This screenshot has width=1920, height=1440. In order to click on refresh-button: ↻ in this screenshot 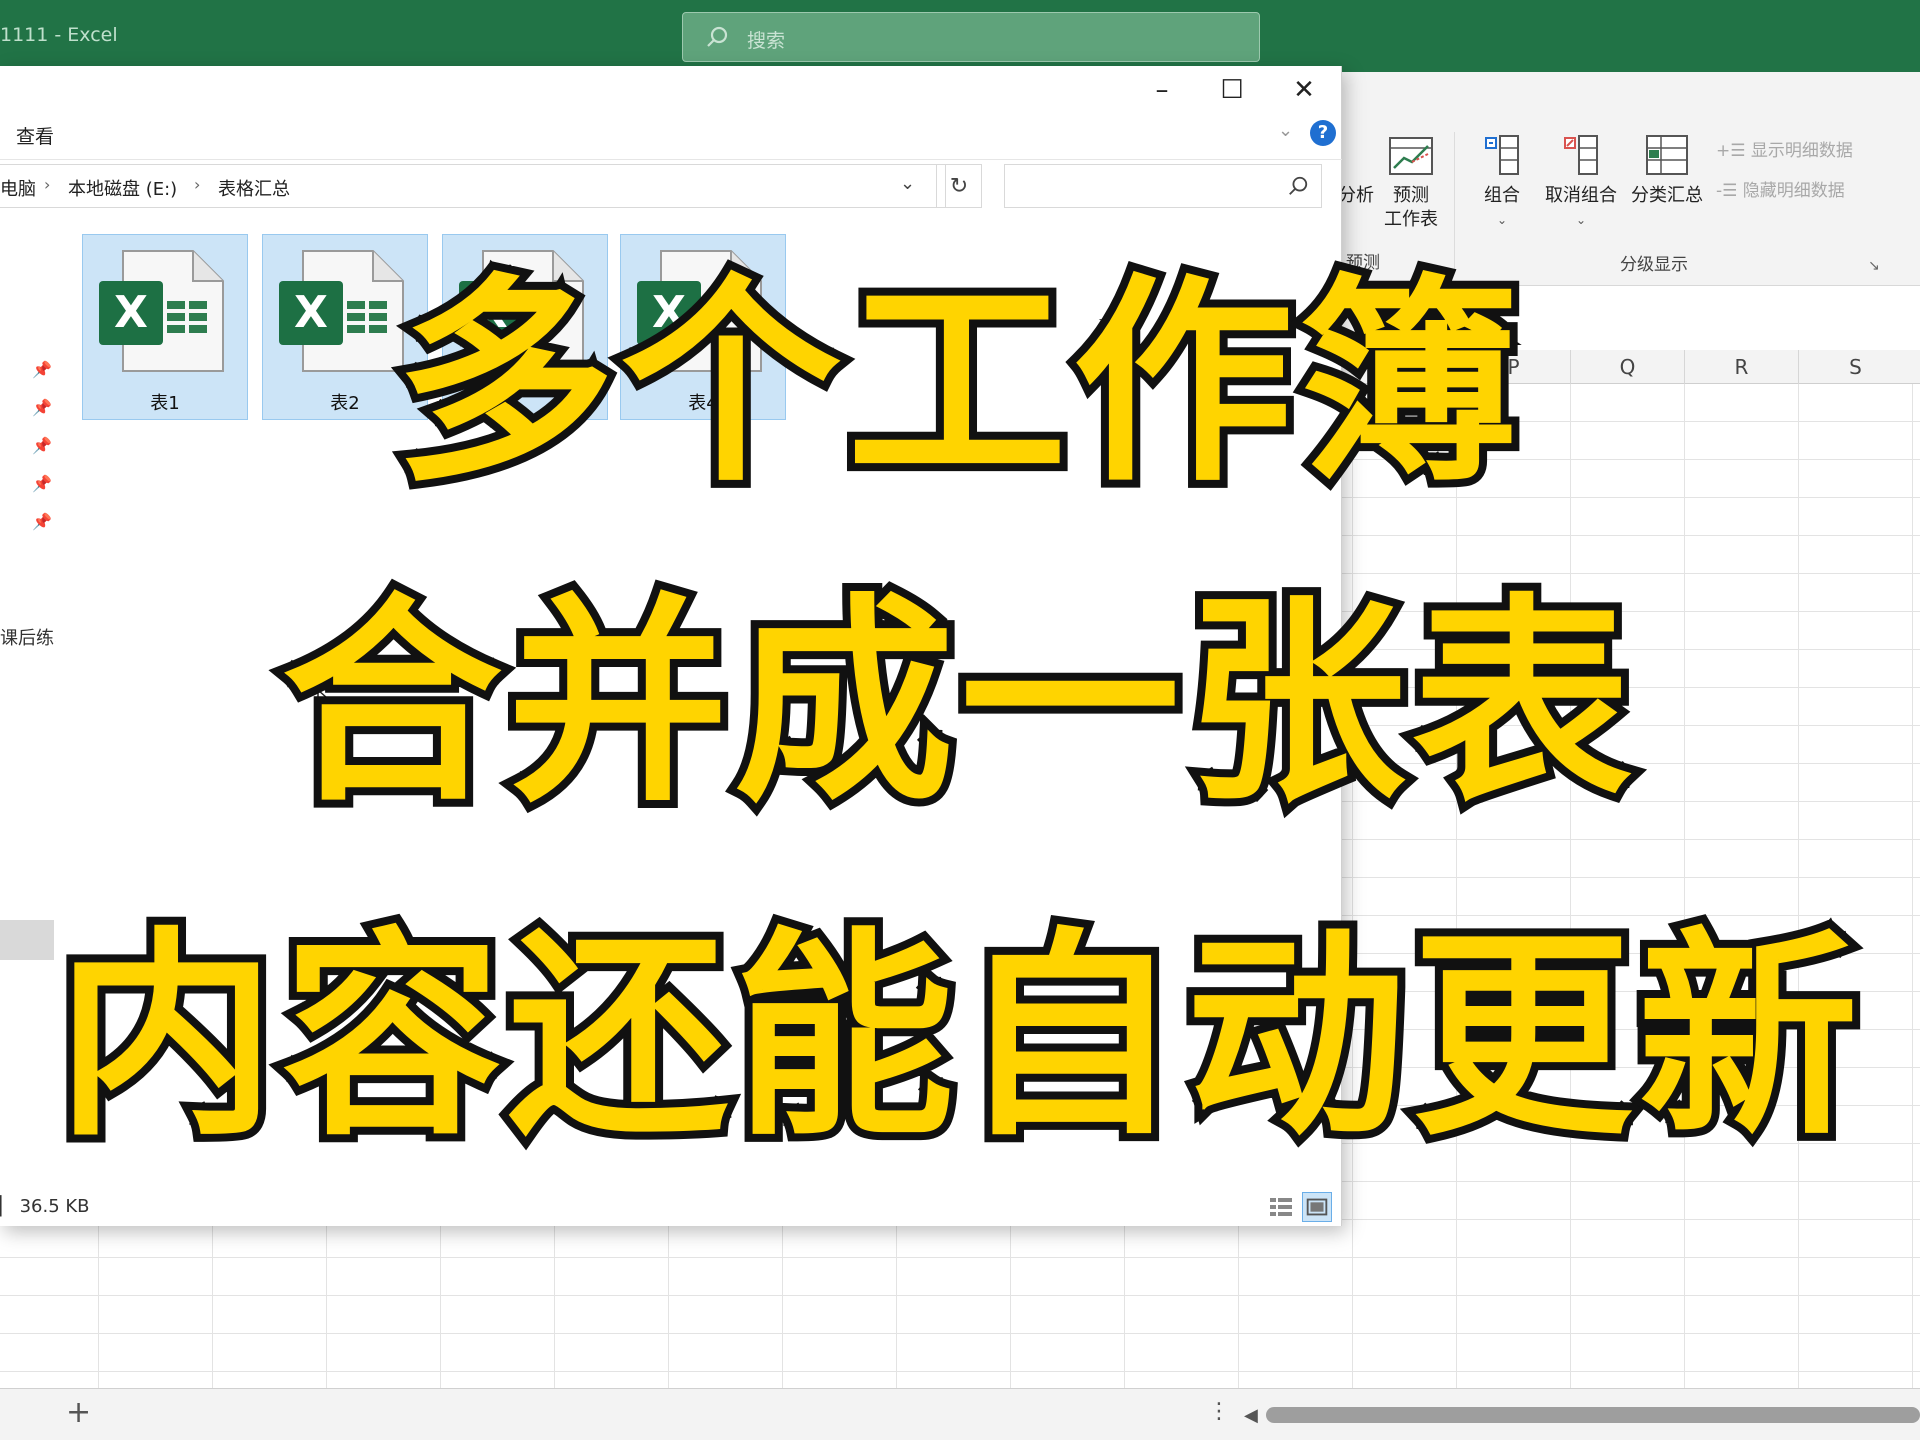, I will do `click(959, 186)`.